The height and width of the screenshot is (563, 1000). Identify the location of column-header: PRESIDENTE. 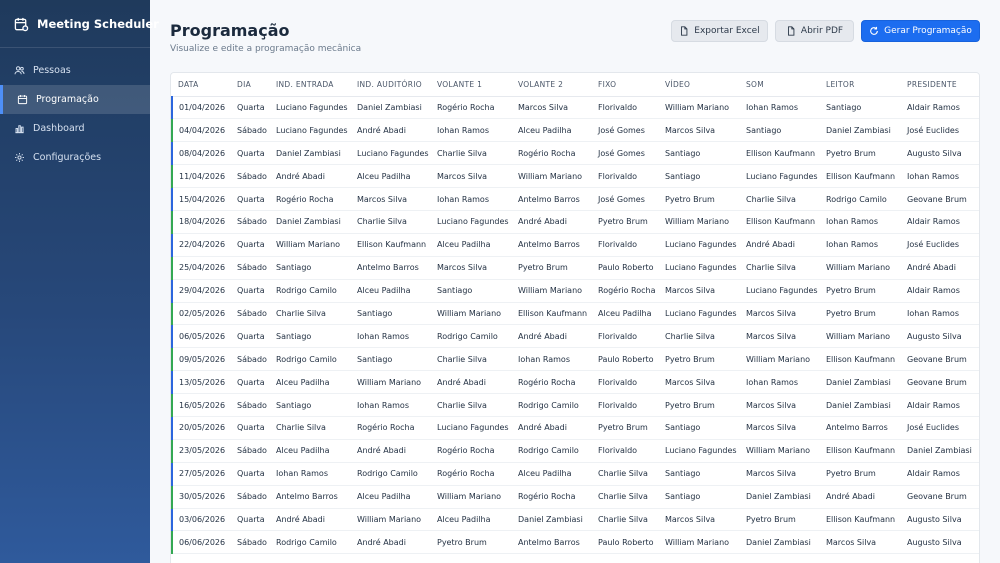
(940, 85).